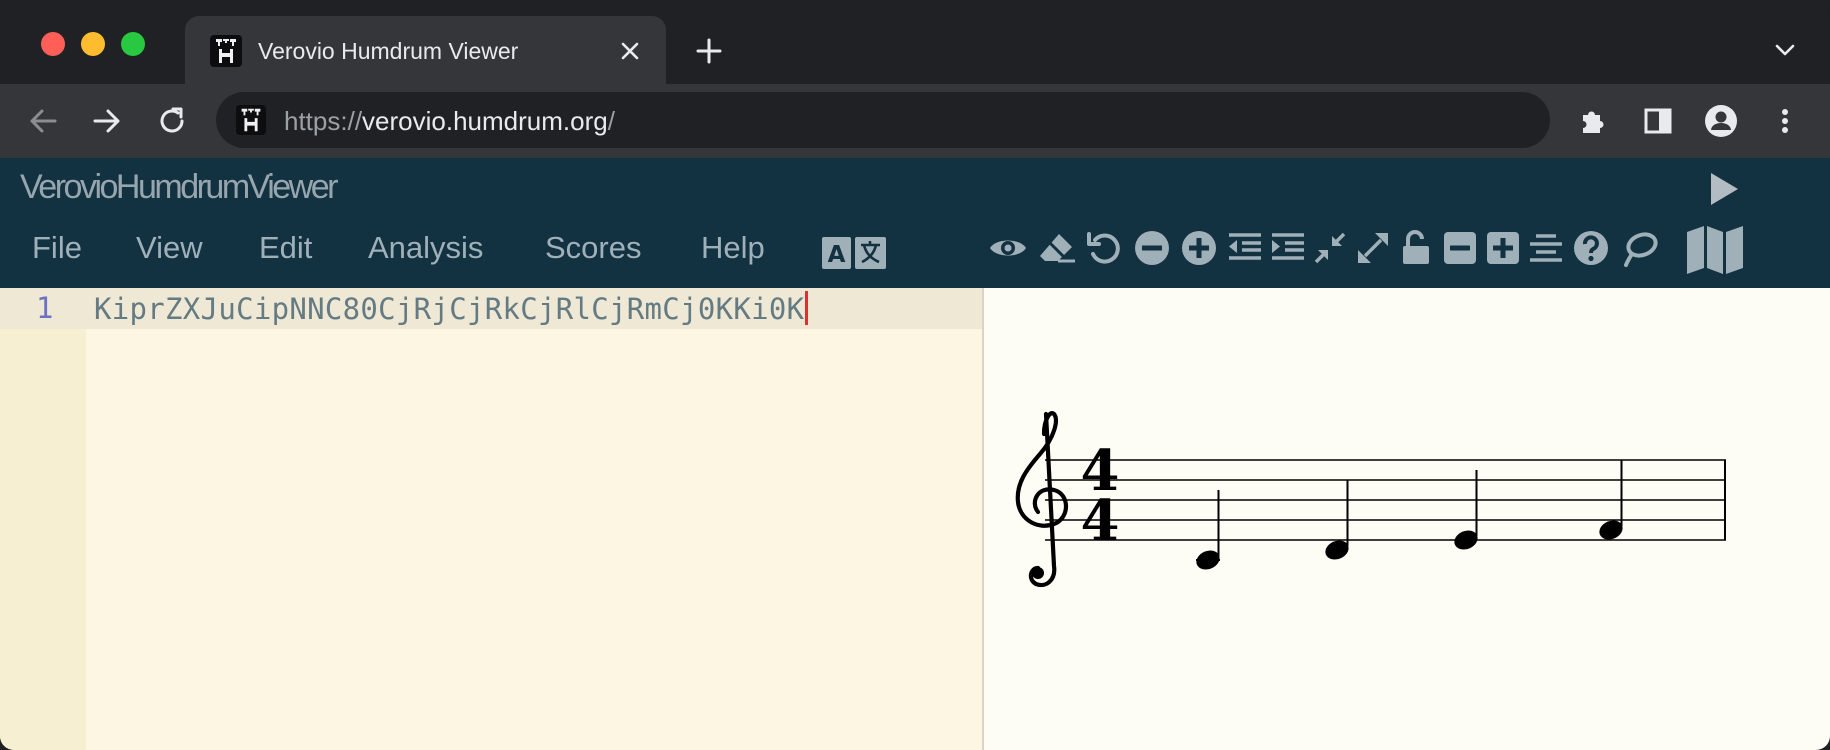 The width and height of the screenshot is (1830, 750). What do you see at coordinates (1640, 248) in the screenshot?
I see `lasso-icon` at bounding box center [1640, 248].